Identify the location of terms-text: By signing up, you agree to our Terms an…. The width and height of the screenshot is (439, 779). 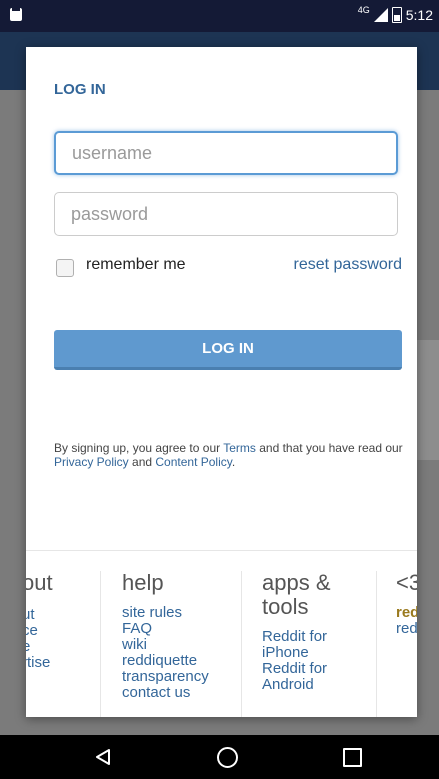
(229, 455).